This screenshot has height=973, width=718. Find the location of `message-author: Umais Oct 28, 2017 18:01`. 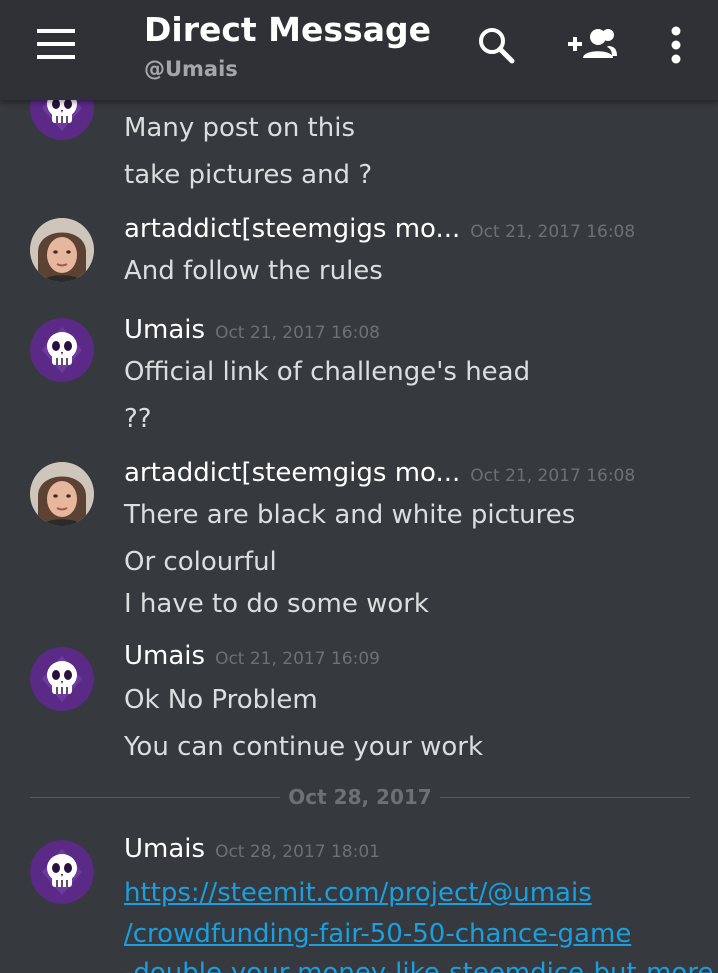

message-author: Umais Oct 28, 2017 18:01 is located at coordinates (252, 849).